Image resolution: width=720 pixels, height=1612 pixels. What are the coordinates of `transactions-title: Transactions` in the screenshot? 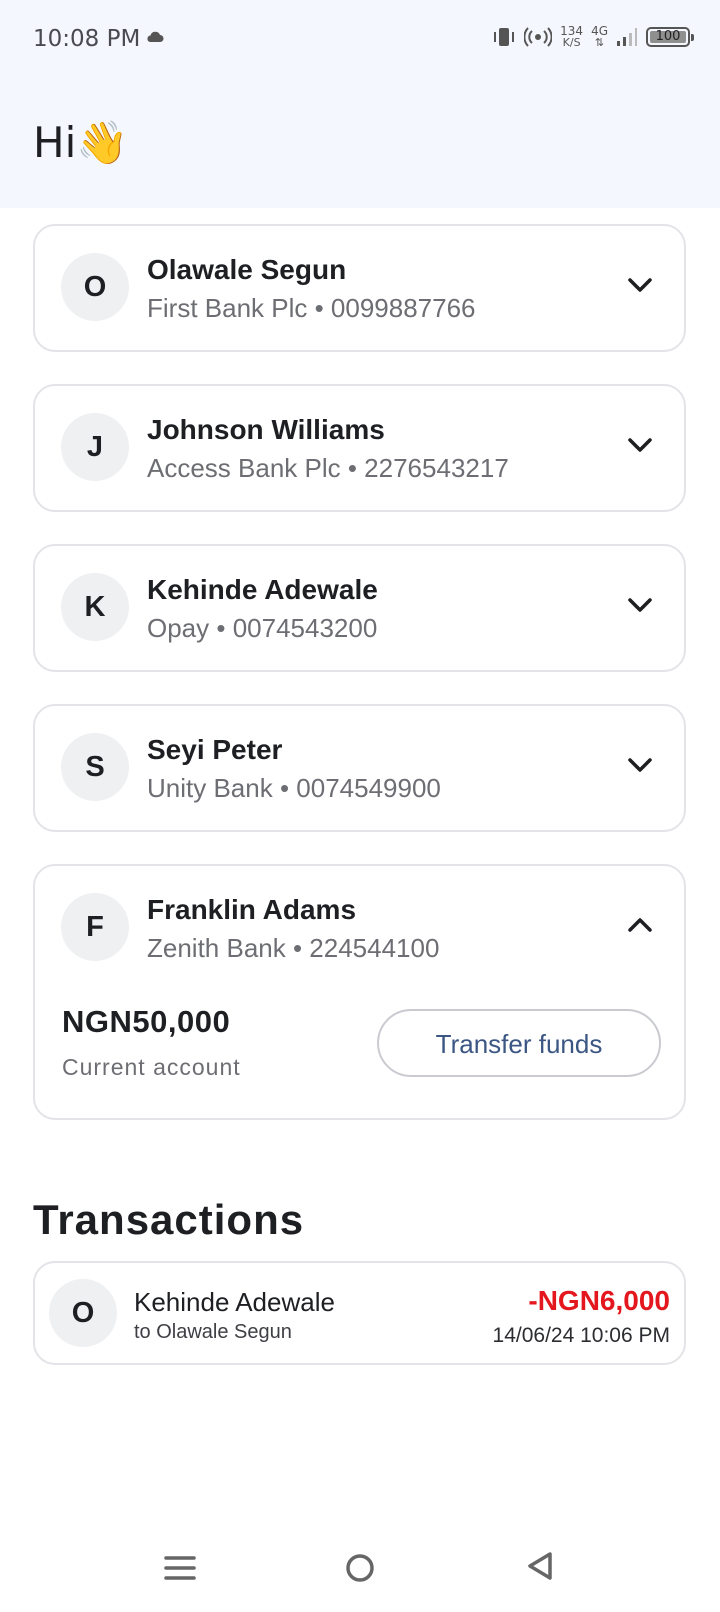 It's located at (169, 1219).